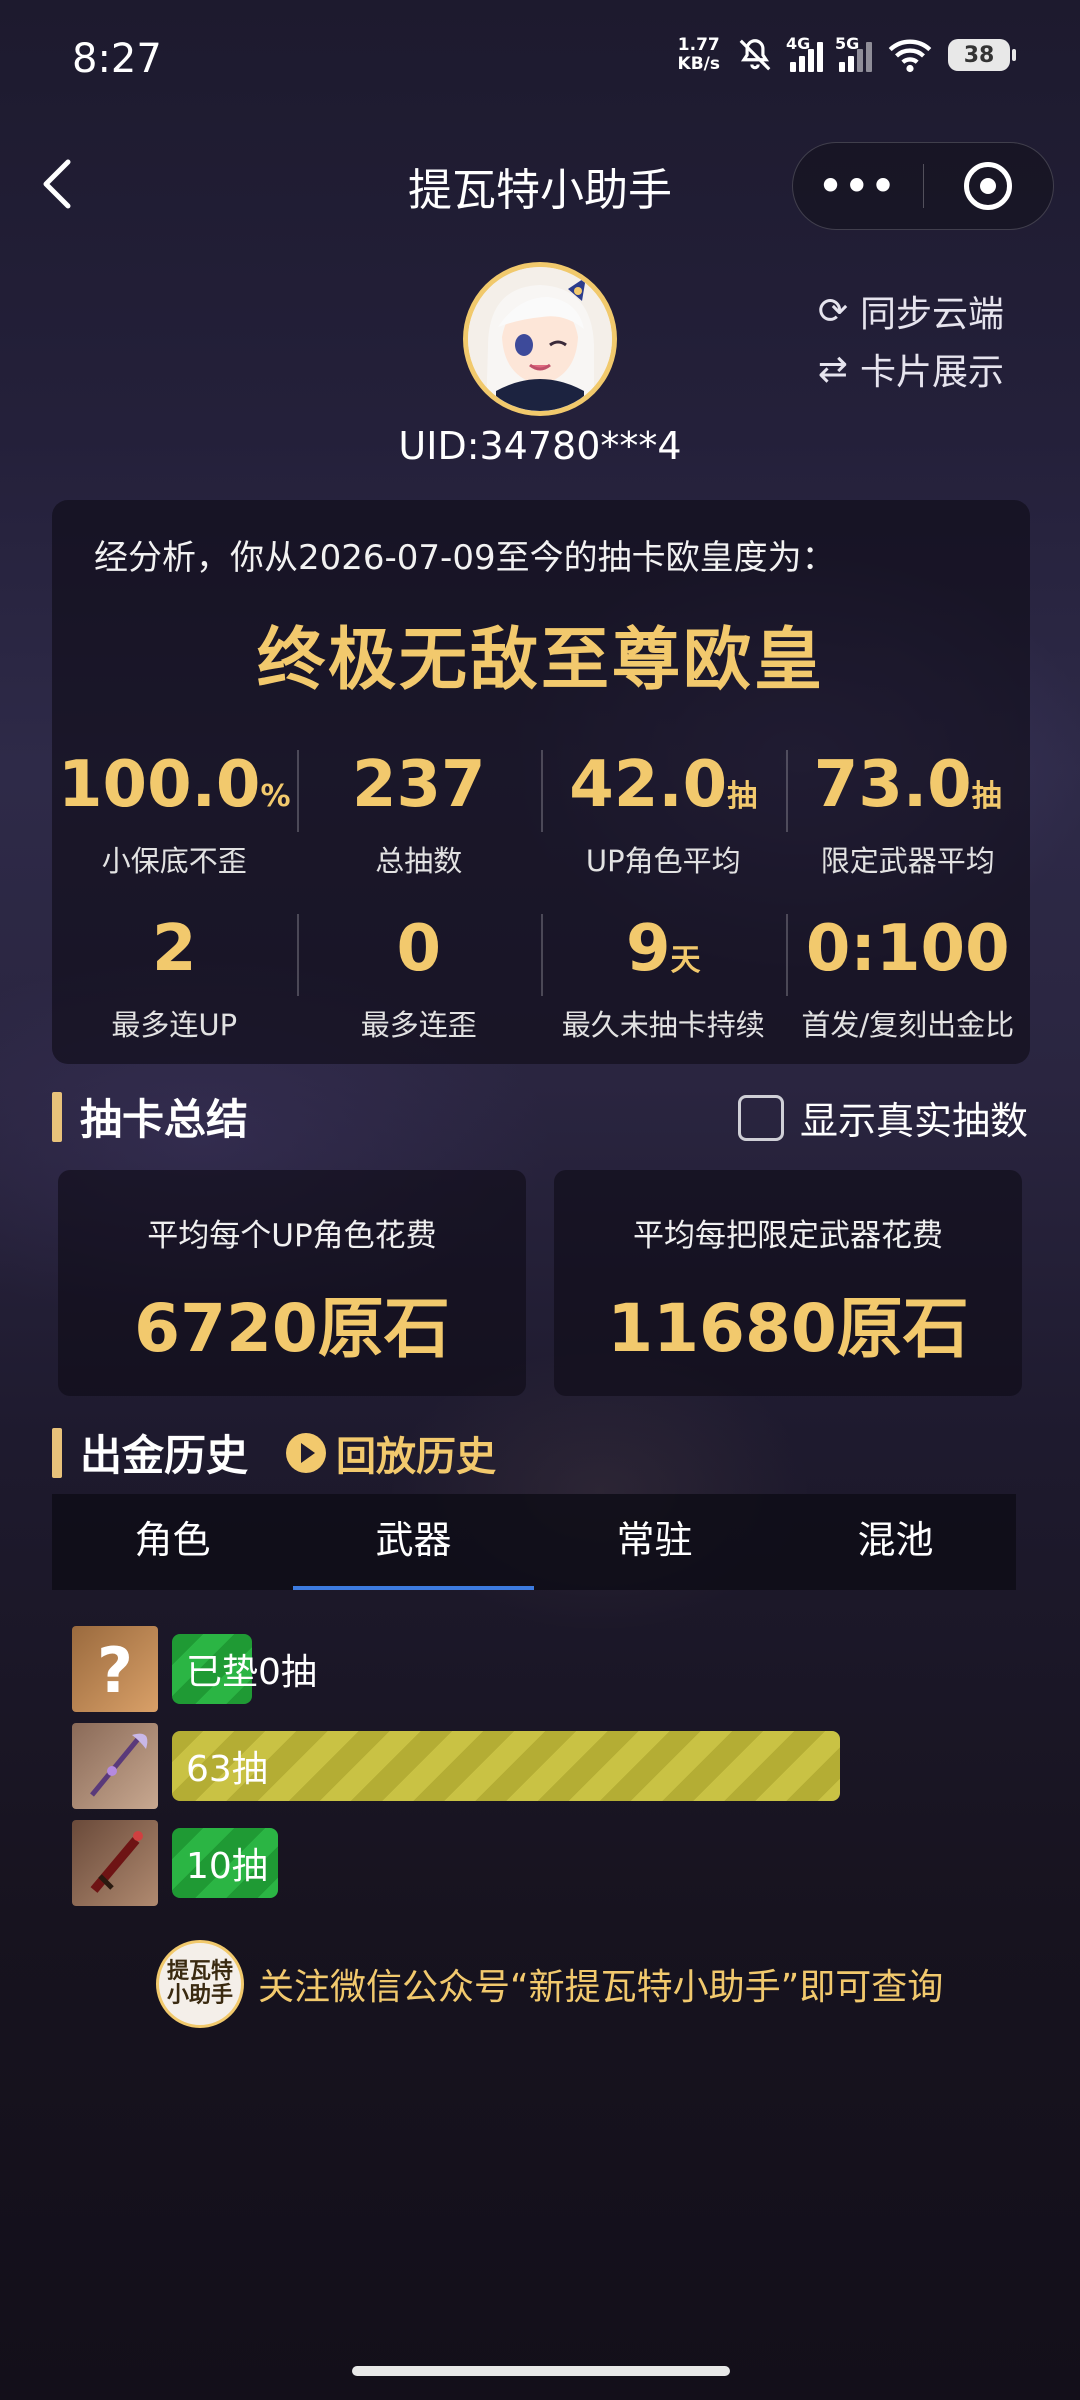 This screenshot has height=2400, width=1080. Describe the element at coordinates (465, 558) in the screenshot. I see `analysis-intro: 经分析，你从2026-07-09至今的抽卡欧皇度为：` at that location.